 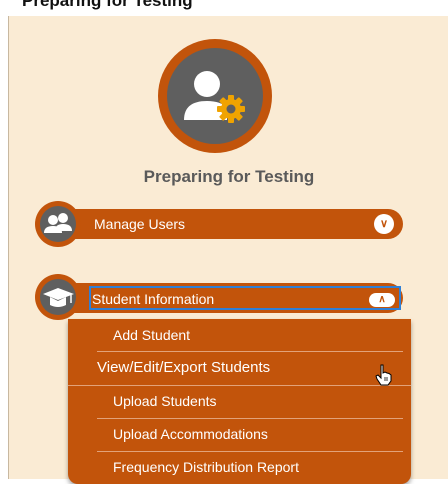 I want to click on users-icon, so click(x=58, y=224).